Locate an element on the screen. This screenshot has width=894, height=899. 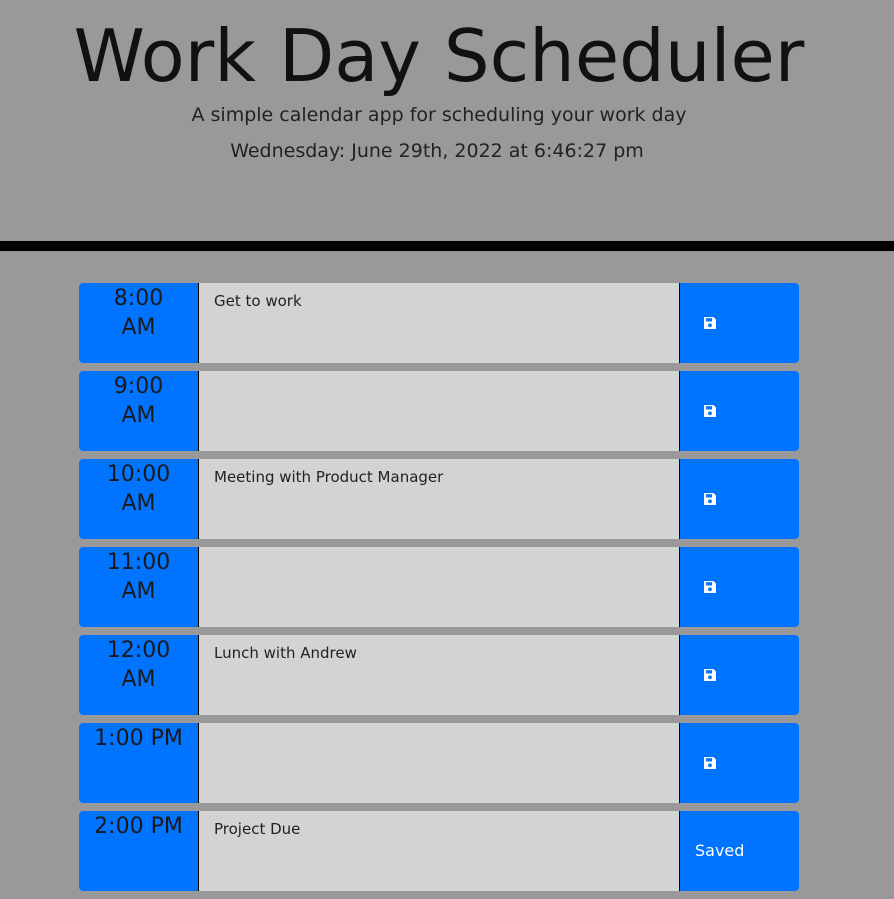
hour-label: 9:00 AM is located at coordinates (139, 411).